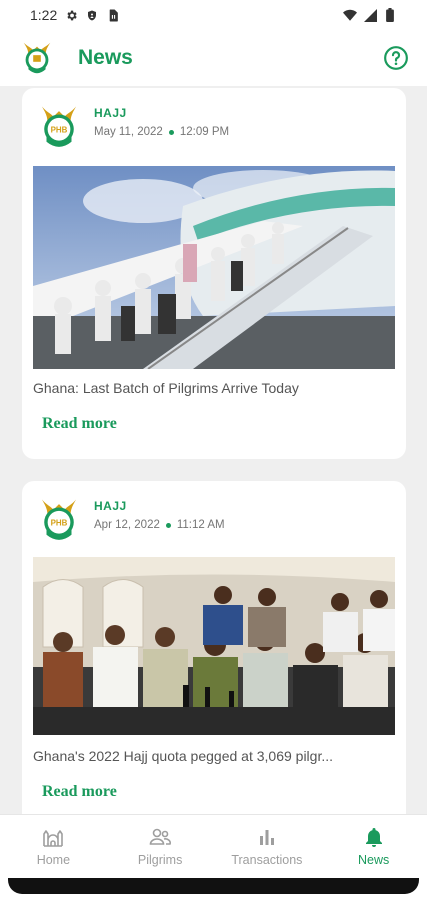 The height and width of the screenshot is (900, 427). I want to click on shield-icon, so click(92, 15).